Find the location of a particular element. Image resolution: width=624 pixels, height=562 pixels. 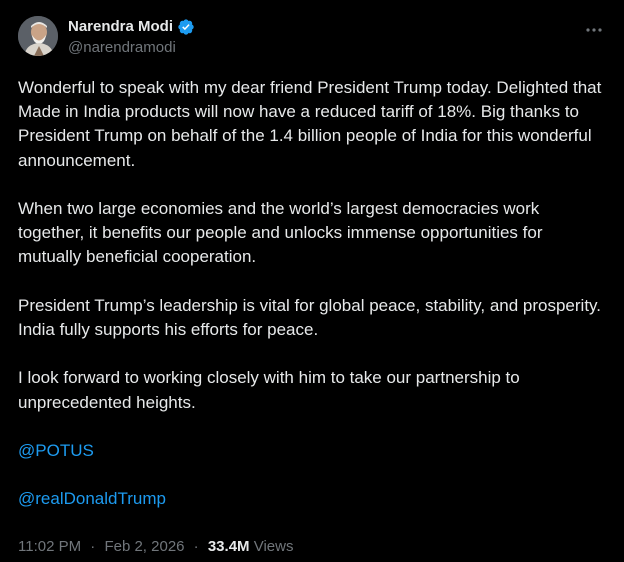

mention-link-potus: @POTUS is located at coordinates (313, 451).